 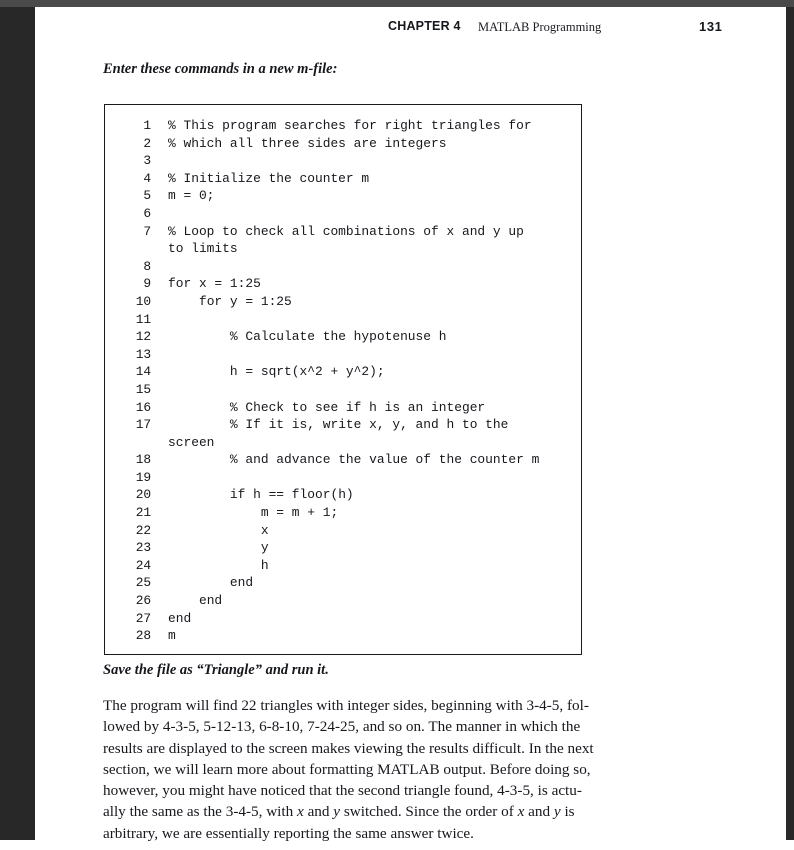 I want to click on code-line: 3, so click(x=343, y=161).